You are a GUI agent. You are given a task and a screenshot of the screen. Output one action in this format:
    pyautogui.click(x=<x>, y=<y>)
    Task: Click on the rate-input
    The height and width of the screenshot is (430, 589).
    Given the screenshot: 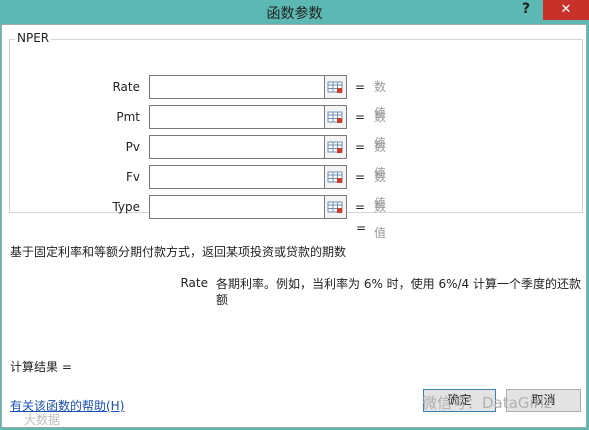 What is the action you would take?
    pyautogui.click(x=237, y=87)
    